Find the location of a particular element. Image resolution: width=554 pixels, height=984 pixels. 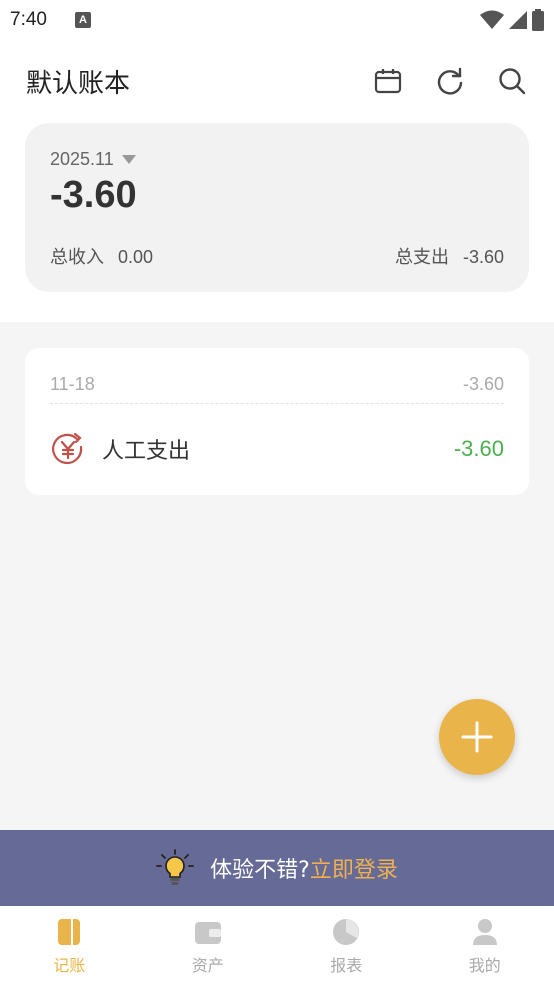

notification-icon: A is located at coordinates (82, 20).